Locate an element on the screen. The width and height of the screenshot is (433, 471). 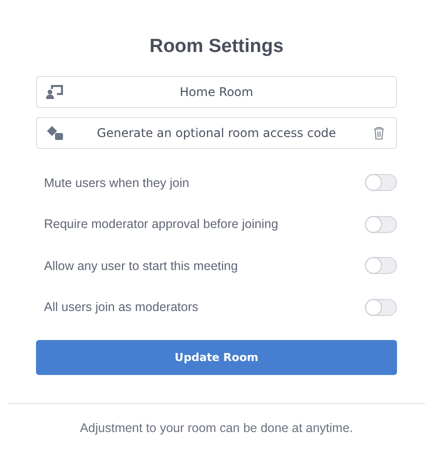
update-room-button: Update Room is located at coordinates (216, 357).